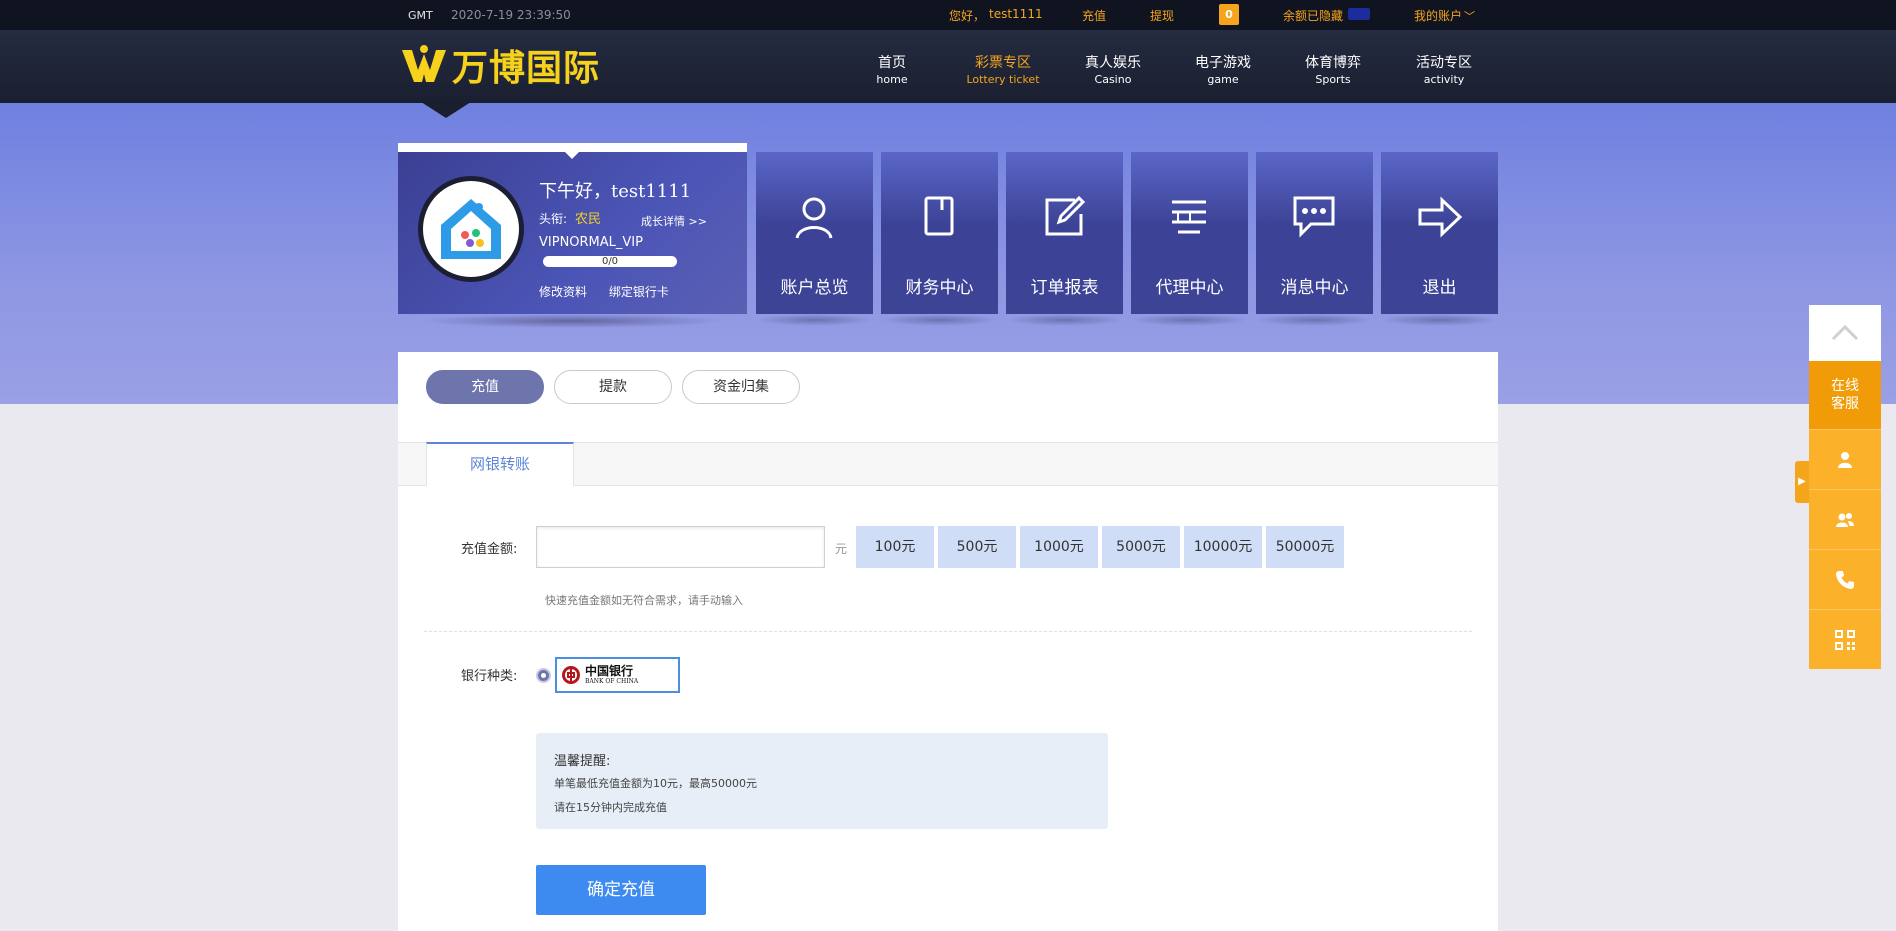 The height and width of the screenshot is (931, 1896). What do you see at coordinates (1305, 547) in the screenshot?
I see `quick-amount-50000: 50000元` at bounding box center [1305, 547].